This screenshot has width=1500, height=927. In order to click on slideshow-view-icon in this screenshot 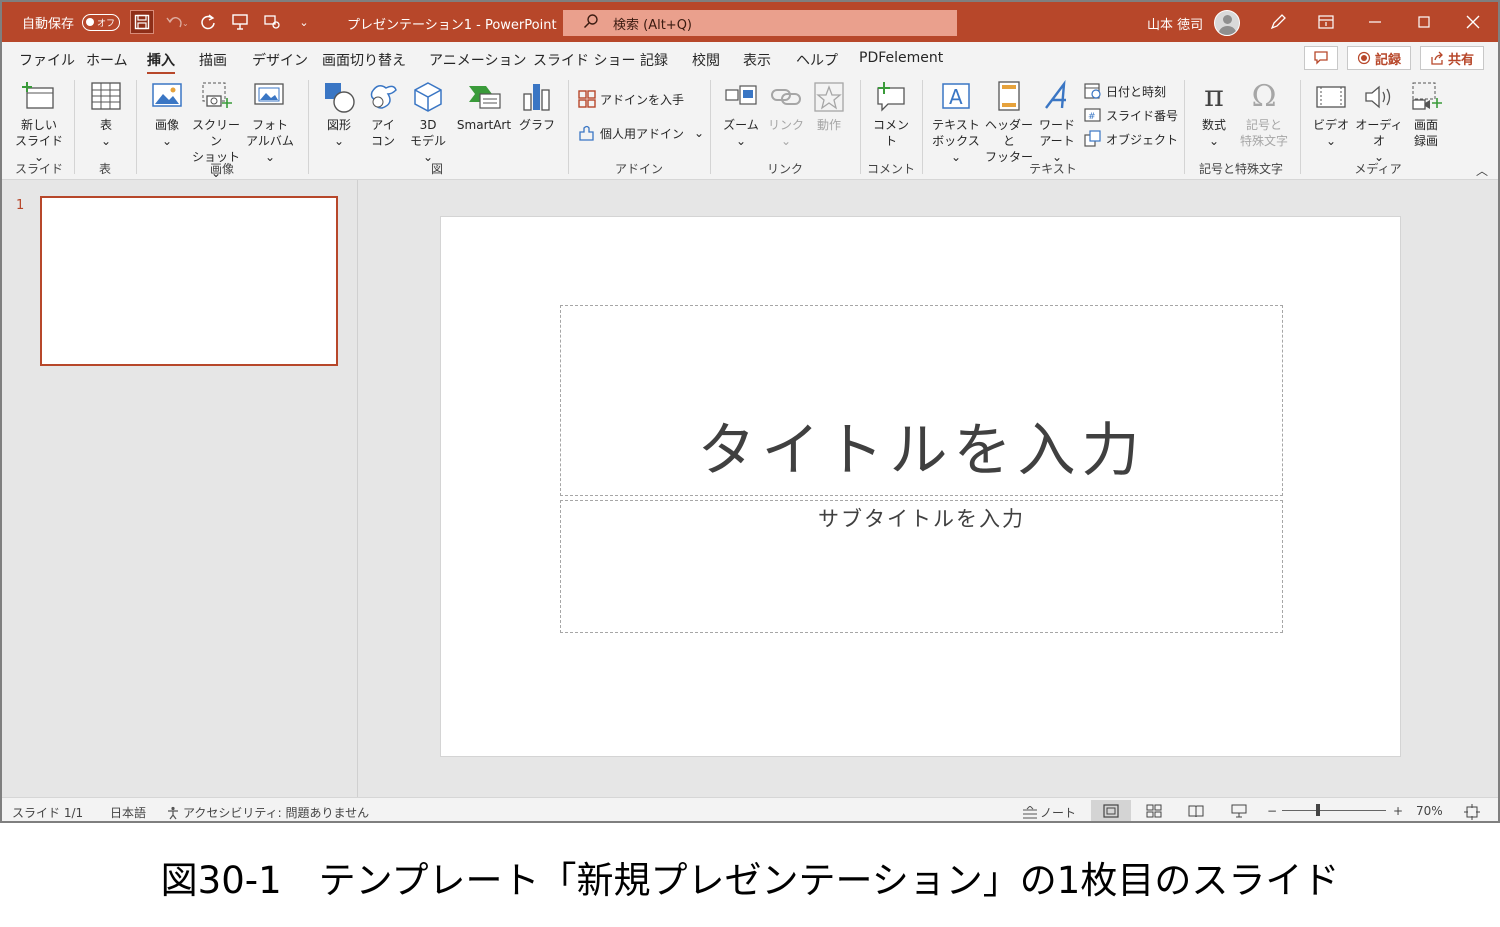, I will do `click(1239, 811)`.